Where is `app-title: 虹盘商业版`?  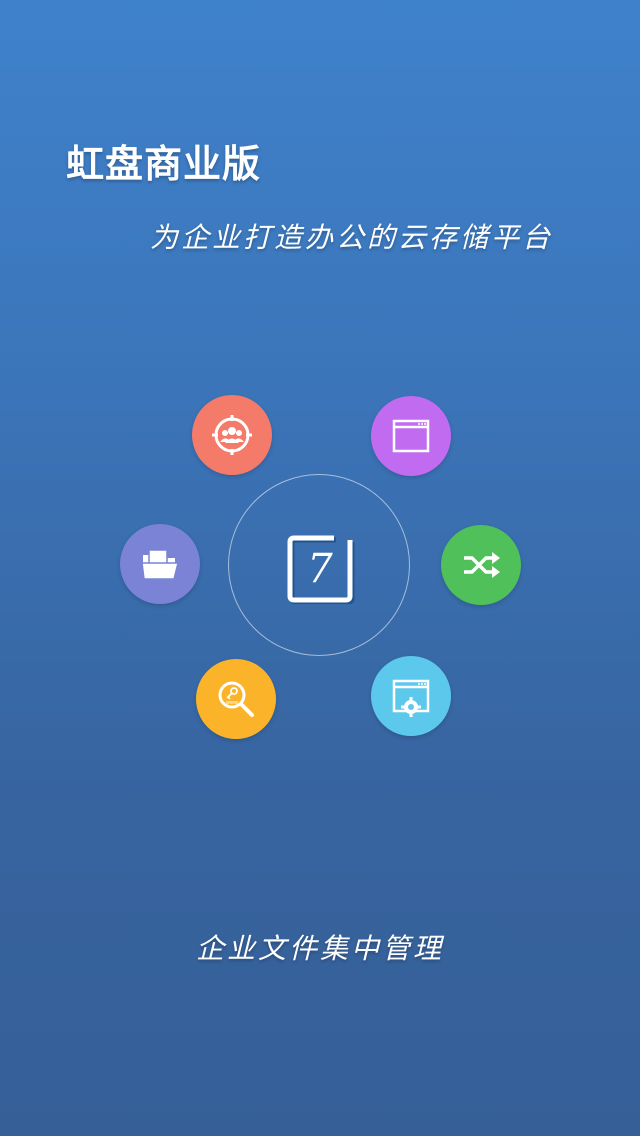
app-title: 虹盘商业版 is located at coordinates (164, 164).